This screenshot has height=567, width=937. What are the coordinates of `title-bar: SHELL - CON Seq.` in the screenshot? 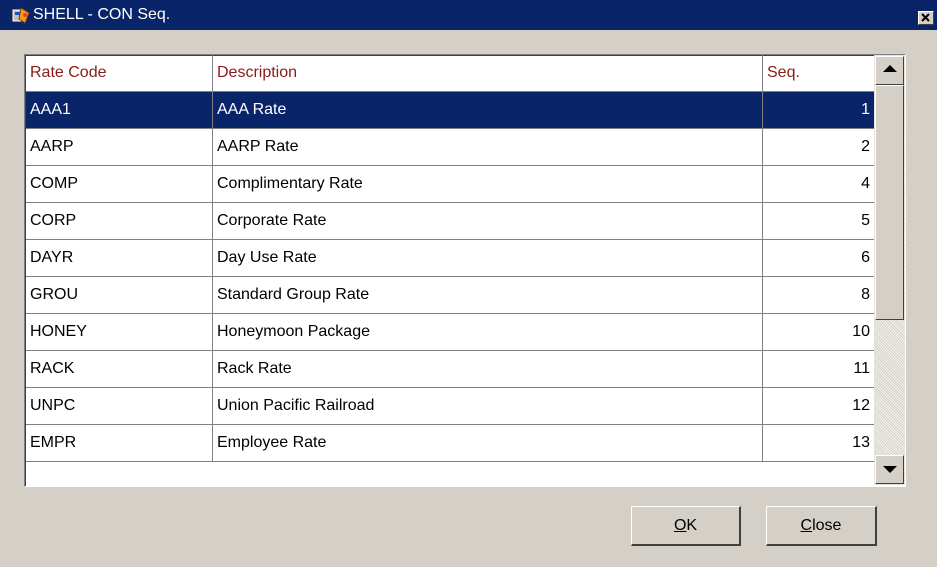 It's located at (468, 15).